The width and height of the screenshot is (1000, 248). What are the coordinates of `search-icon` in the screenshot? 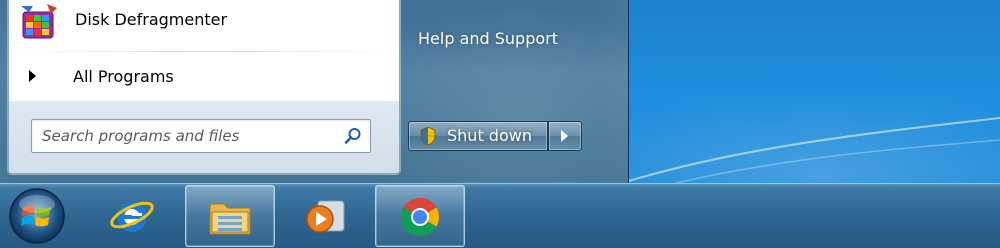 It's located at (353, 136).